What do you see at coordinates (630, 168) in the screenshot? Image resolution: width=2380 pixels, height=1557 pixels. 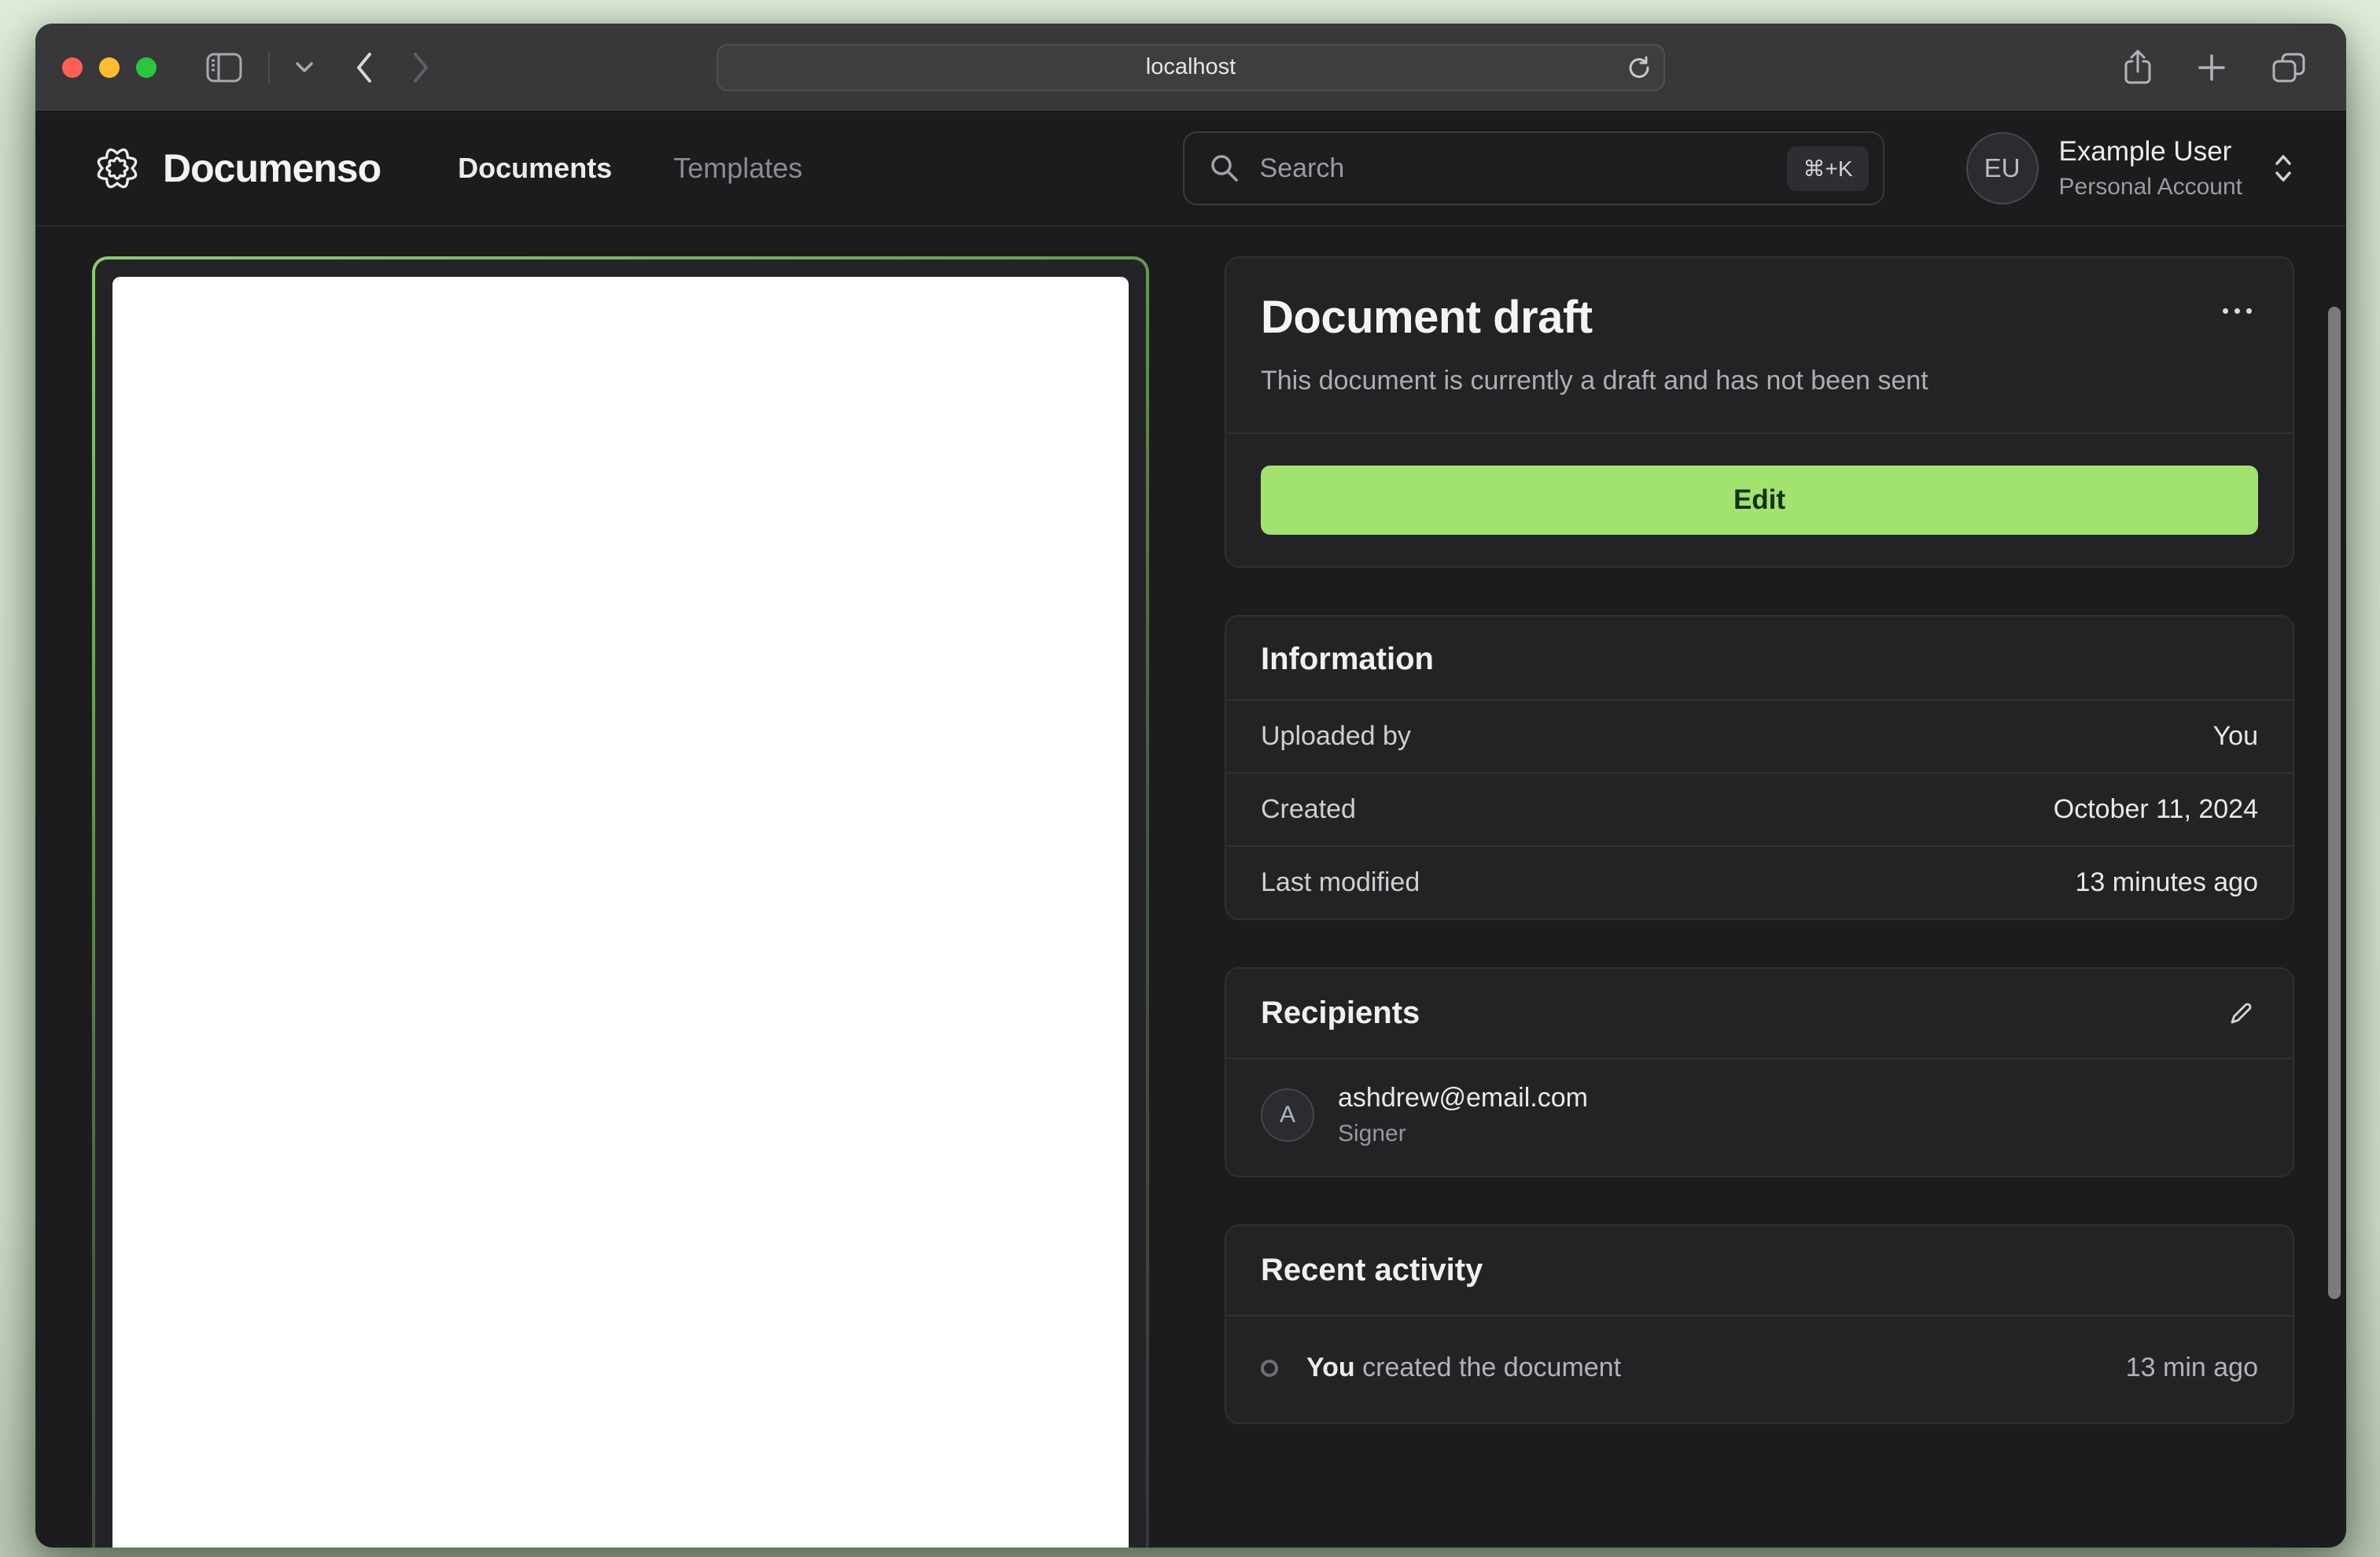 I see `main-nav: Documents Templates` at bounding box center [630, 168].